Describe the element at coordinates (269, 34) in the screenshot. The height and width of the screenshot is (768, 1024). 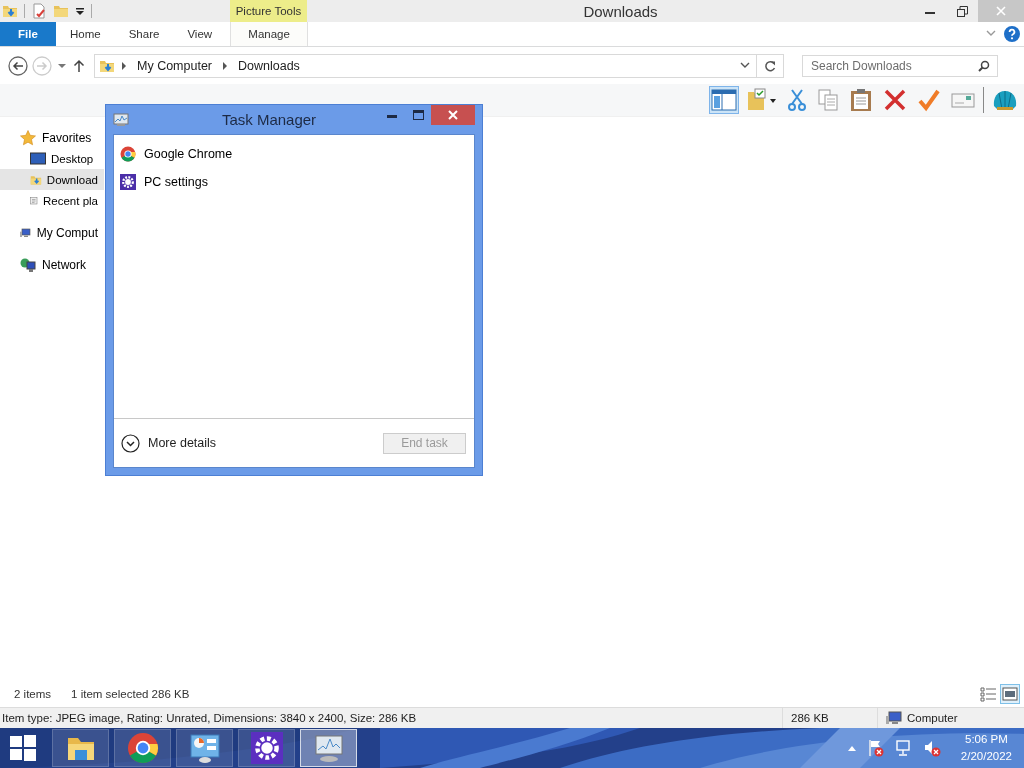
I see `ribbon-tab: Manage` at that location.